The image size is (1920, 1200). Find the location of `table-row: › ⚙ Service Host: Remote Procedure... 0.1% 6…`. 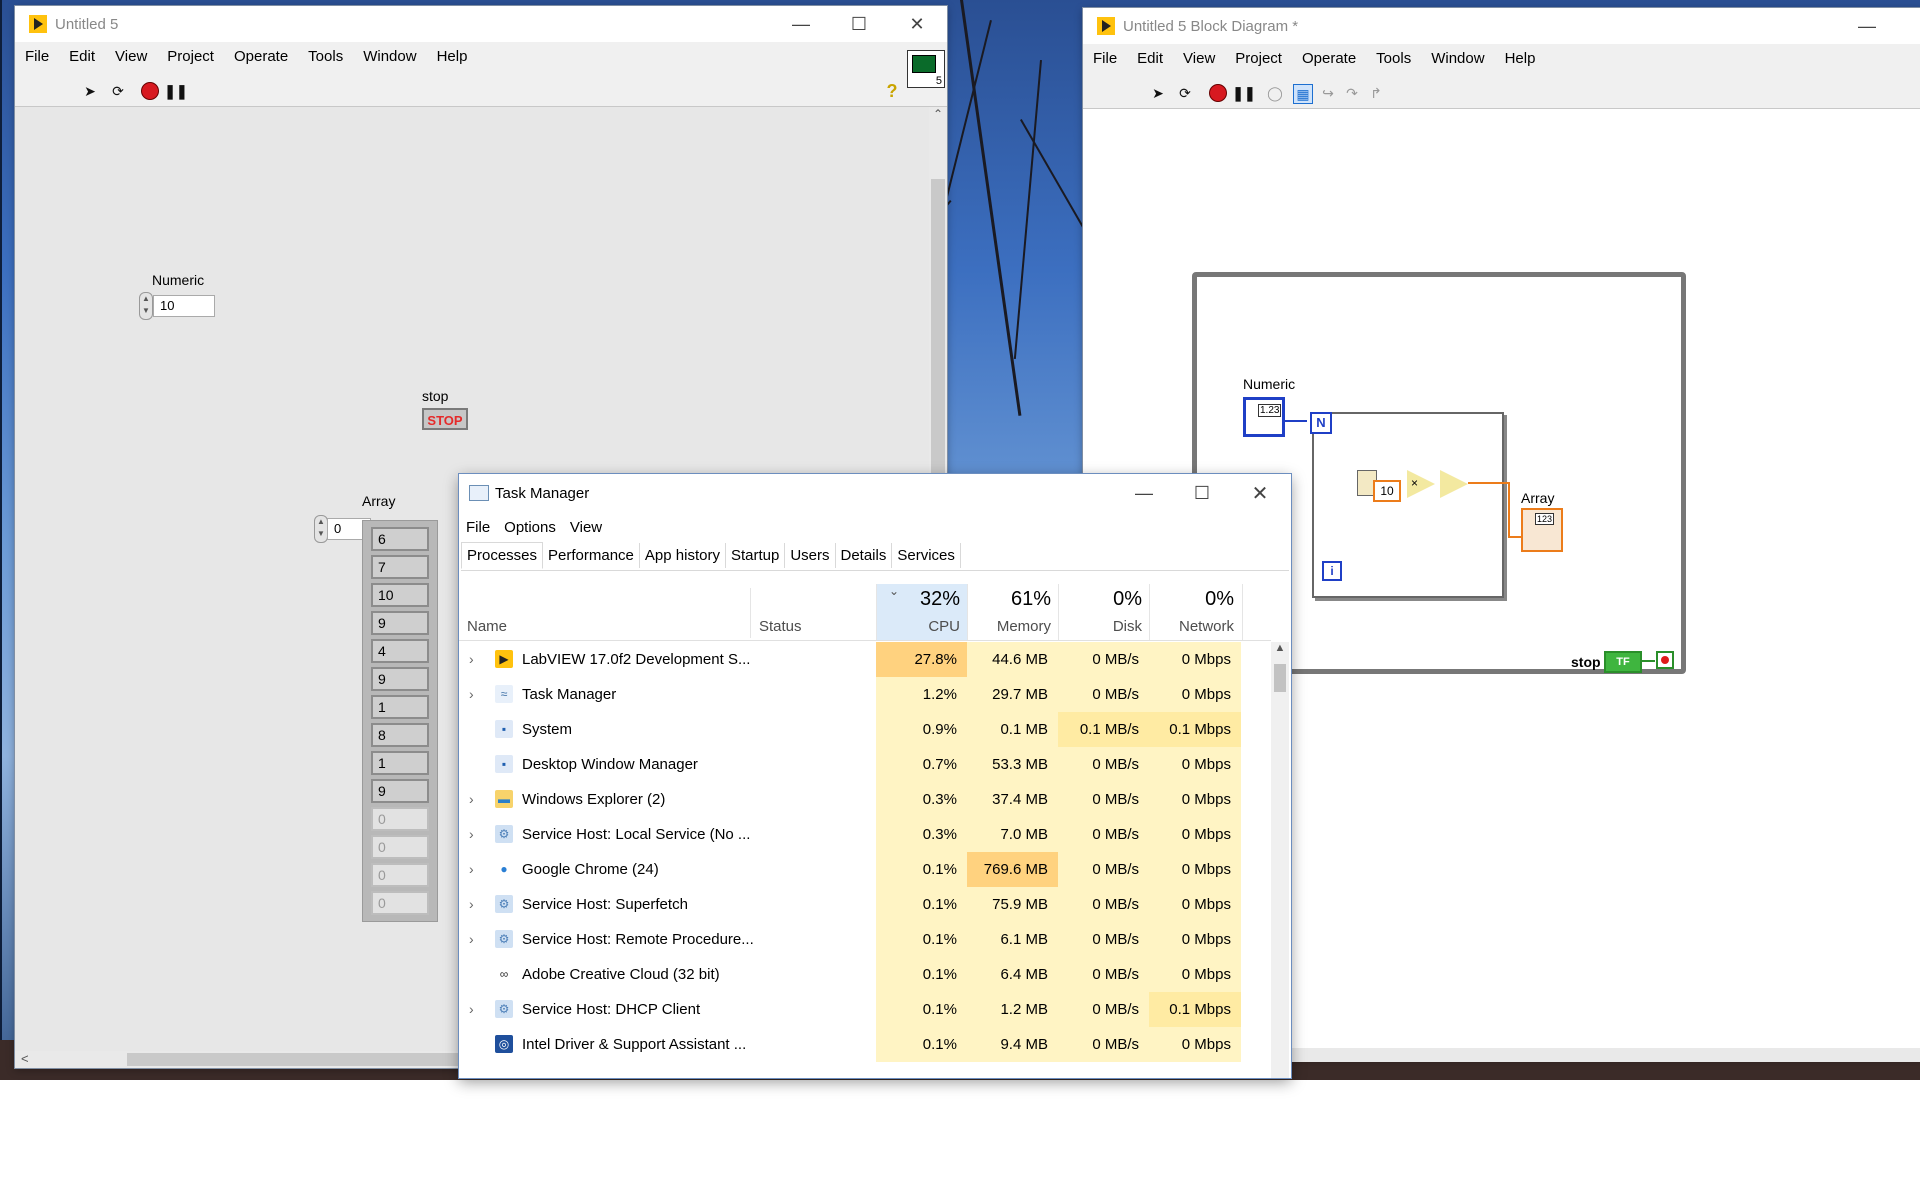

table-row: › ⚙ Service Host: Remote Procedure... 0.1% 6… is located at coordinates (865, 939).